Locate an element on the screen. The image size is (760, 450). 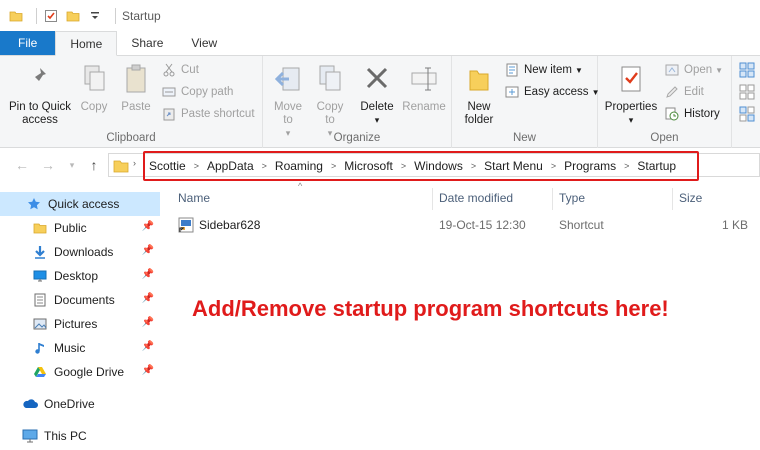
column-header-name: Name is located at coordinates (296, 198).